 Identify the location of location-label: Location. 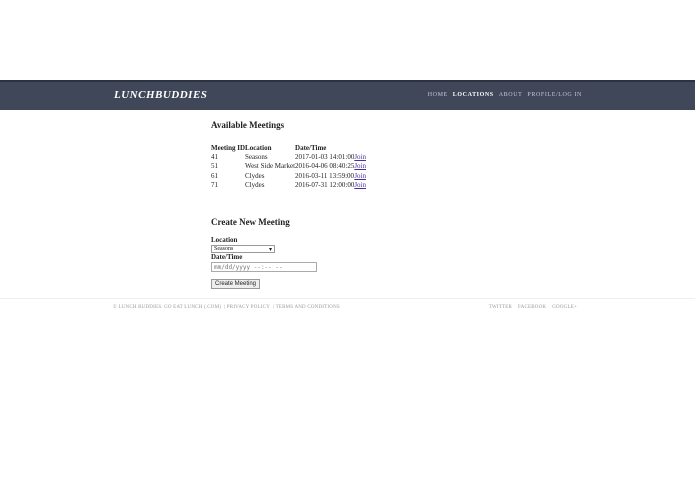
(224, 240).